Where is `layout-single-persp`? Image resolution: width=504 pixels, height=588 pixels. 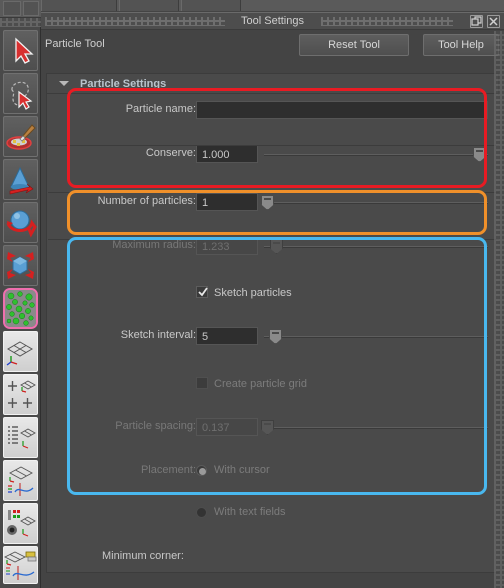 layout-single-persp is located at coordinates (20, 351).